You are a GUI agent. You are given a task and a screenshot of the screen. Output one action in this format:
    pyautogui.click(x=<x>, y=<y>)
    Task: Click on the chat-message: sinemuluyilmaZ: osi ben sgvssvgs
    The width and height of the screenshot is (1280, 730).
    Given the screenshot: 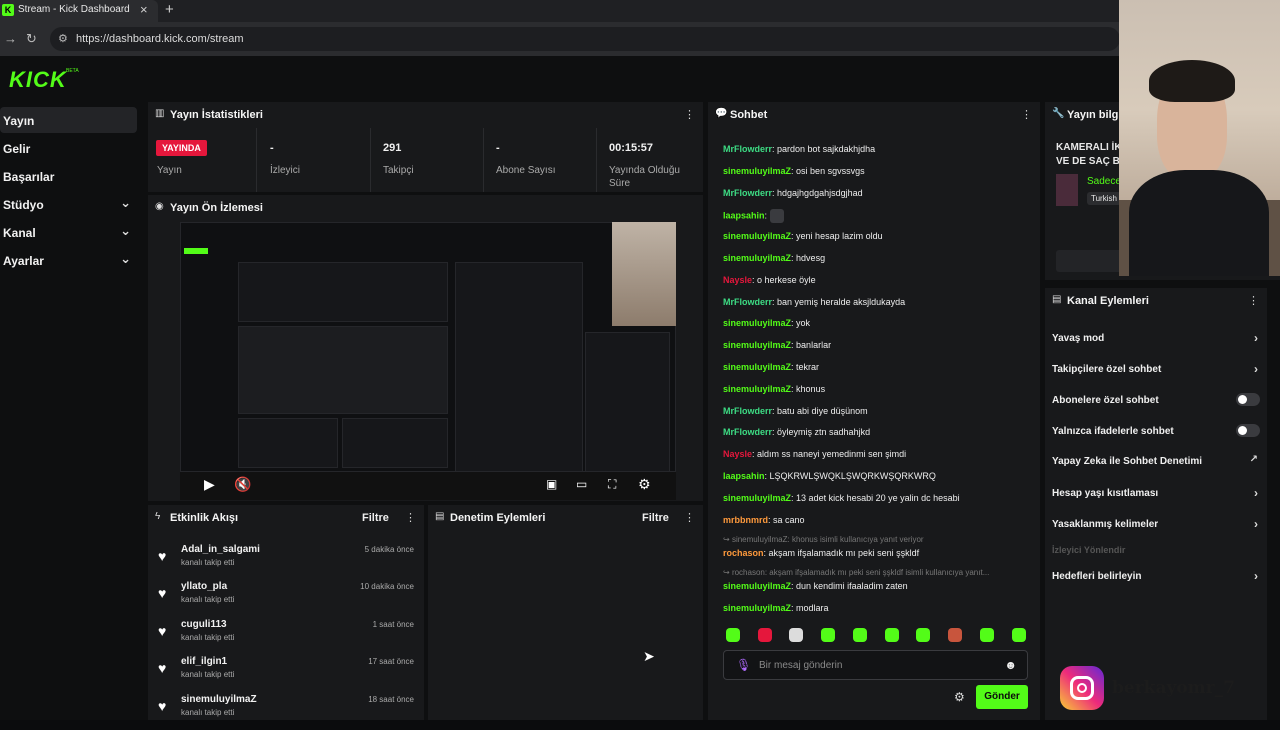 What is the action you would take?
    pyautogui.click(x=794, y=171)
    